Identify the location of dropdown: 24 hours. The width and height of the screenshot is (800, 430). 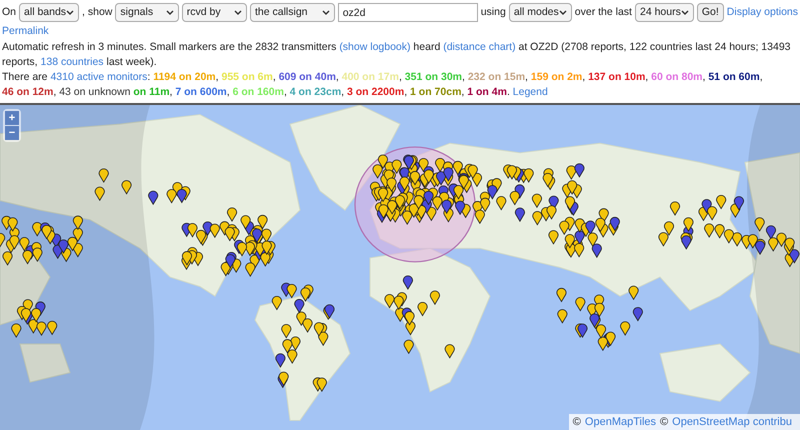
(664, 12).